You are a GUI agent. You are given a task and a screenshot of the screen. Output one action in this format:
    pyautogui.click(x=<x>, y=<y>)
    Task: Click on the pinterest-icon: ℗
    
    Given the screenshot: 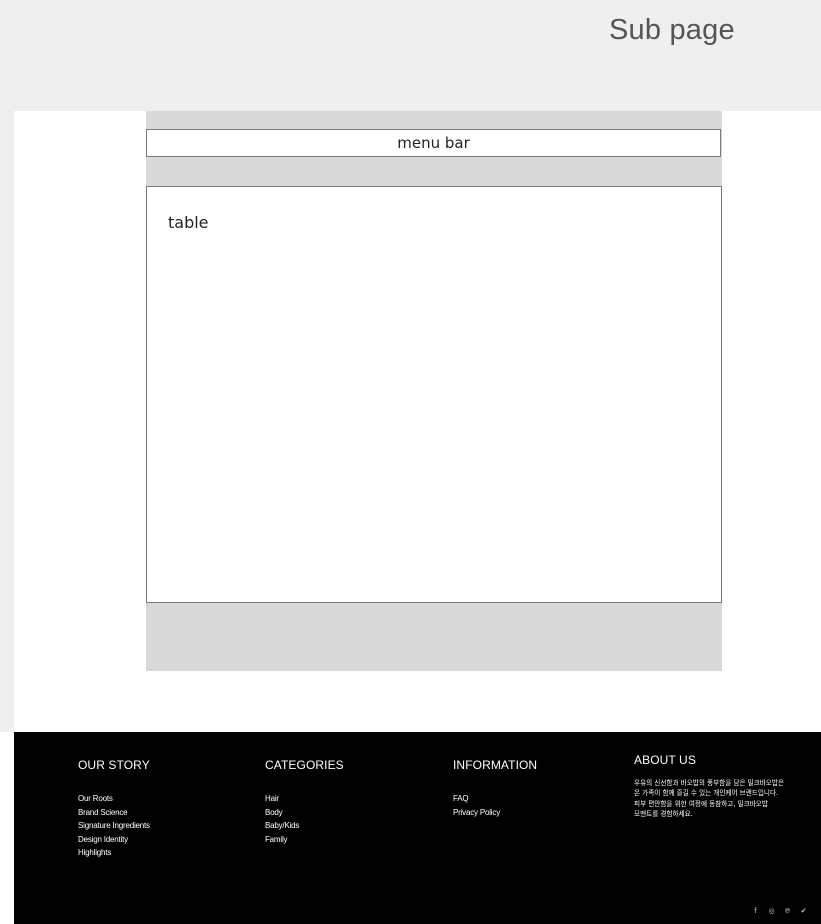 What is the action you would take?
    pyautogui.click(x=787, y=911)
    